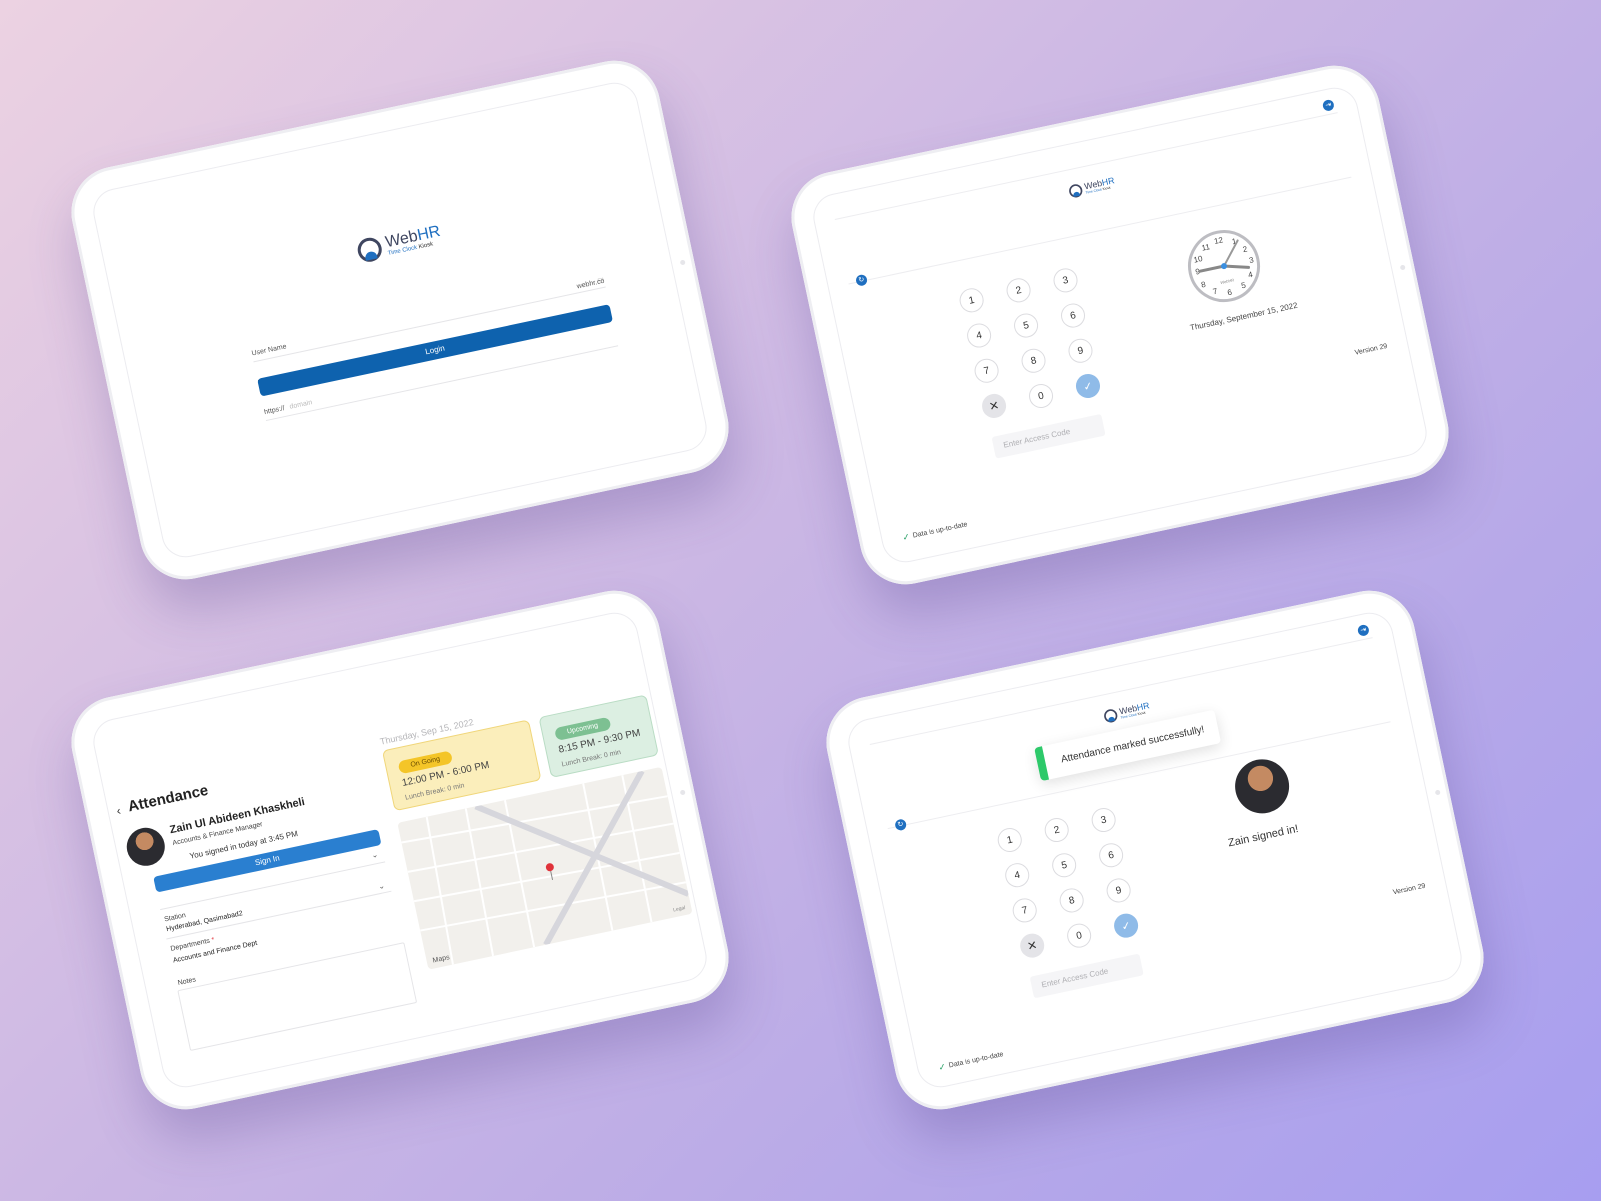 The width and height of the screenshot is (1601, 1201). What do you see at coordinates (279, 915) in the screenshot?
I see `departments-divider` at bounding box center [279, 915].